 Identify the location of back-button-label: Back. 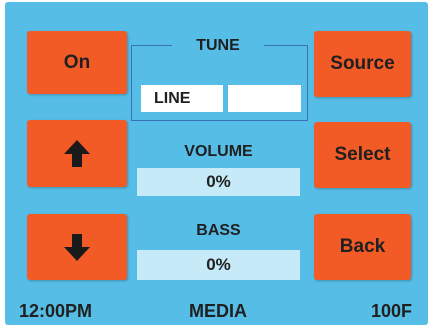
(362, 246).